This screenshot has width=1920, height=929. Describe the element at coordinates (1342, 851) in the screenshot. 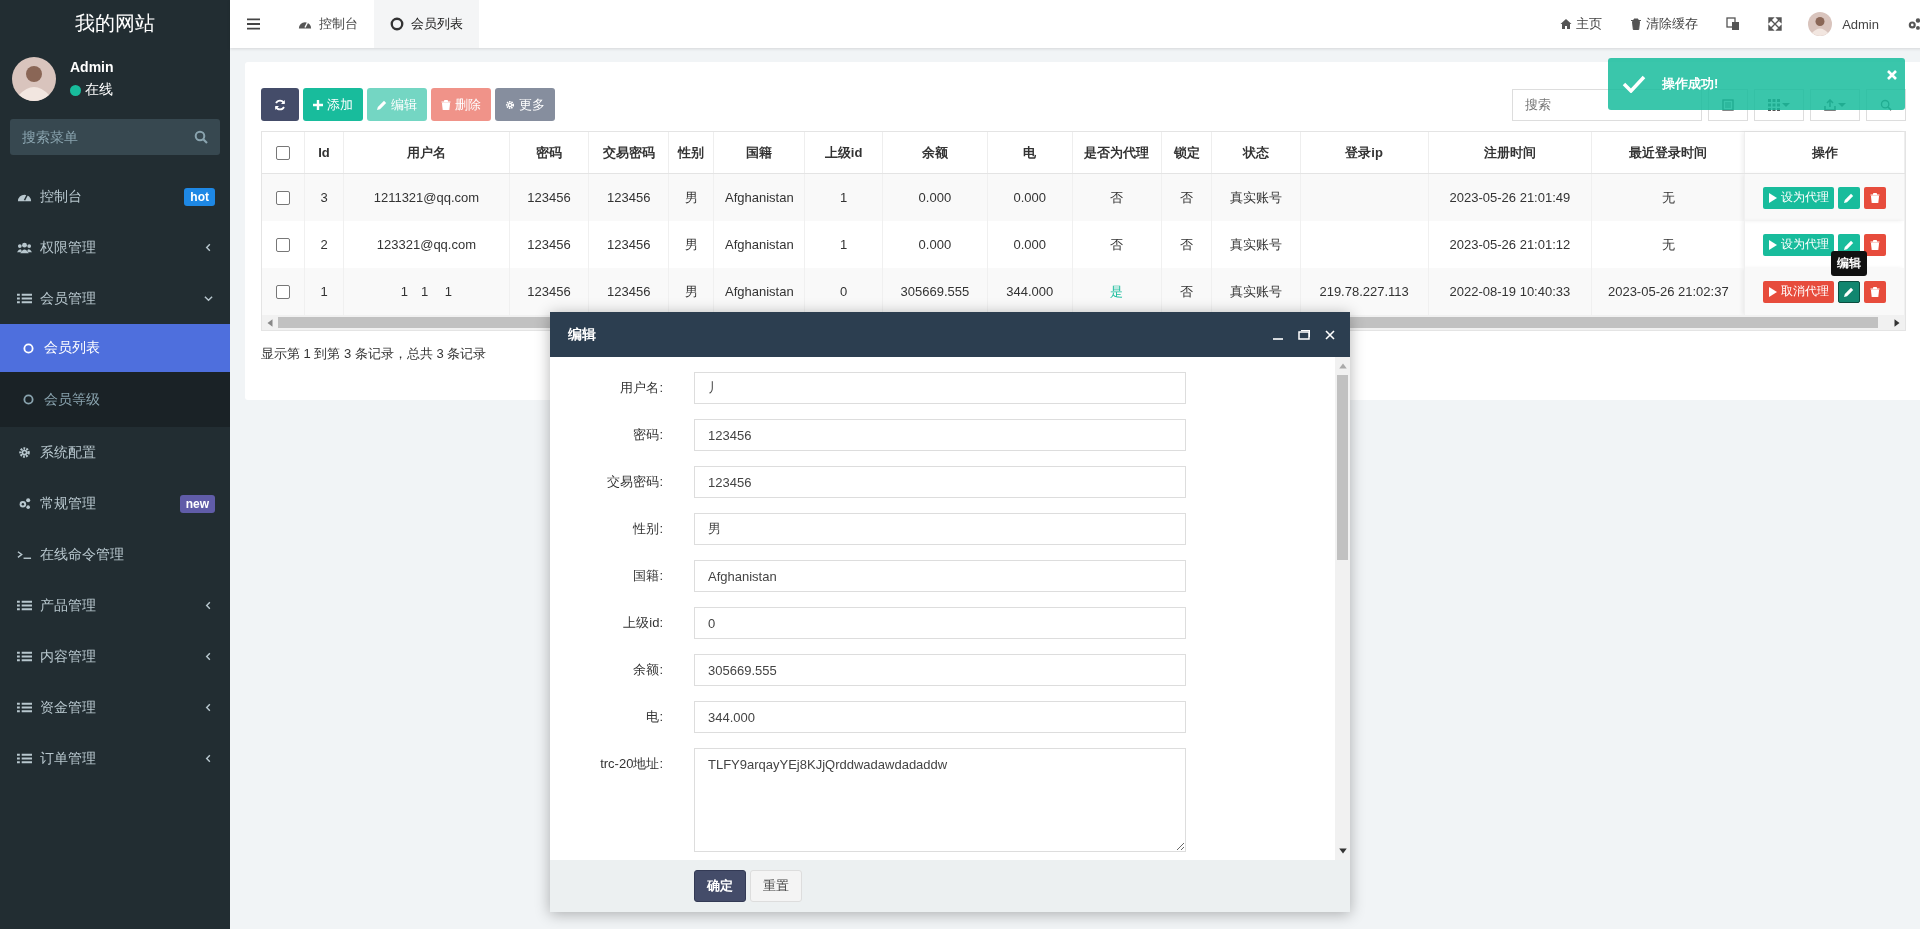

I see `arrow-down-icon` at that location.